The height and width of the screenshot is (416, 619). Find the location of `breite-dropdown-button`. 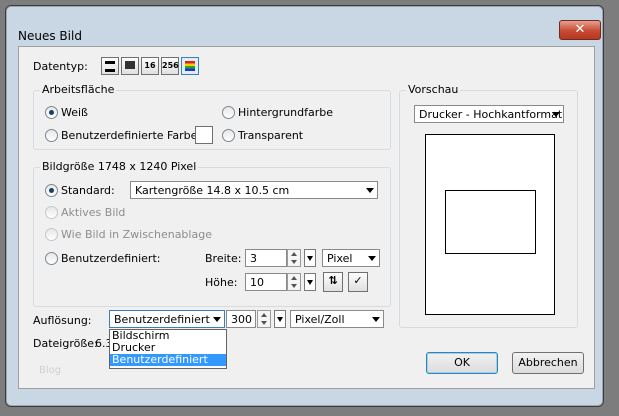

breite-dropdown-button is located at coordinates (310, 258).